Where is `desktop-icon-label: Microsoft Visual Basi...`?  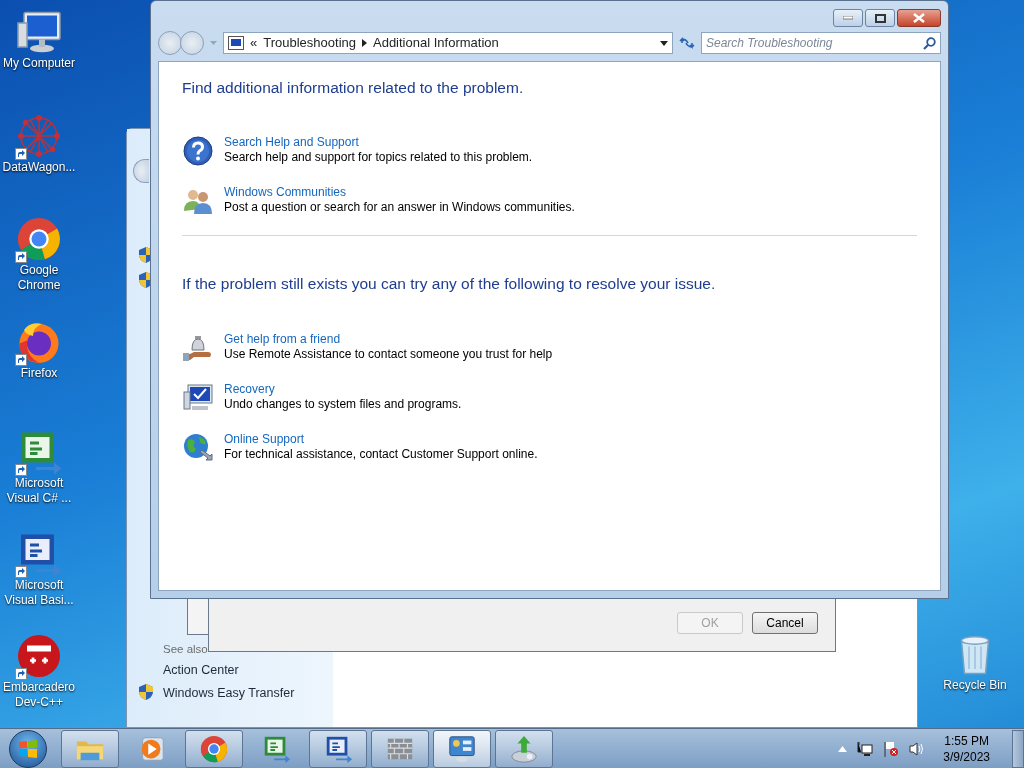 desktop-icon-label: Microsoft Visual Basi... is located at coordinates (39, 593).